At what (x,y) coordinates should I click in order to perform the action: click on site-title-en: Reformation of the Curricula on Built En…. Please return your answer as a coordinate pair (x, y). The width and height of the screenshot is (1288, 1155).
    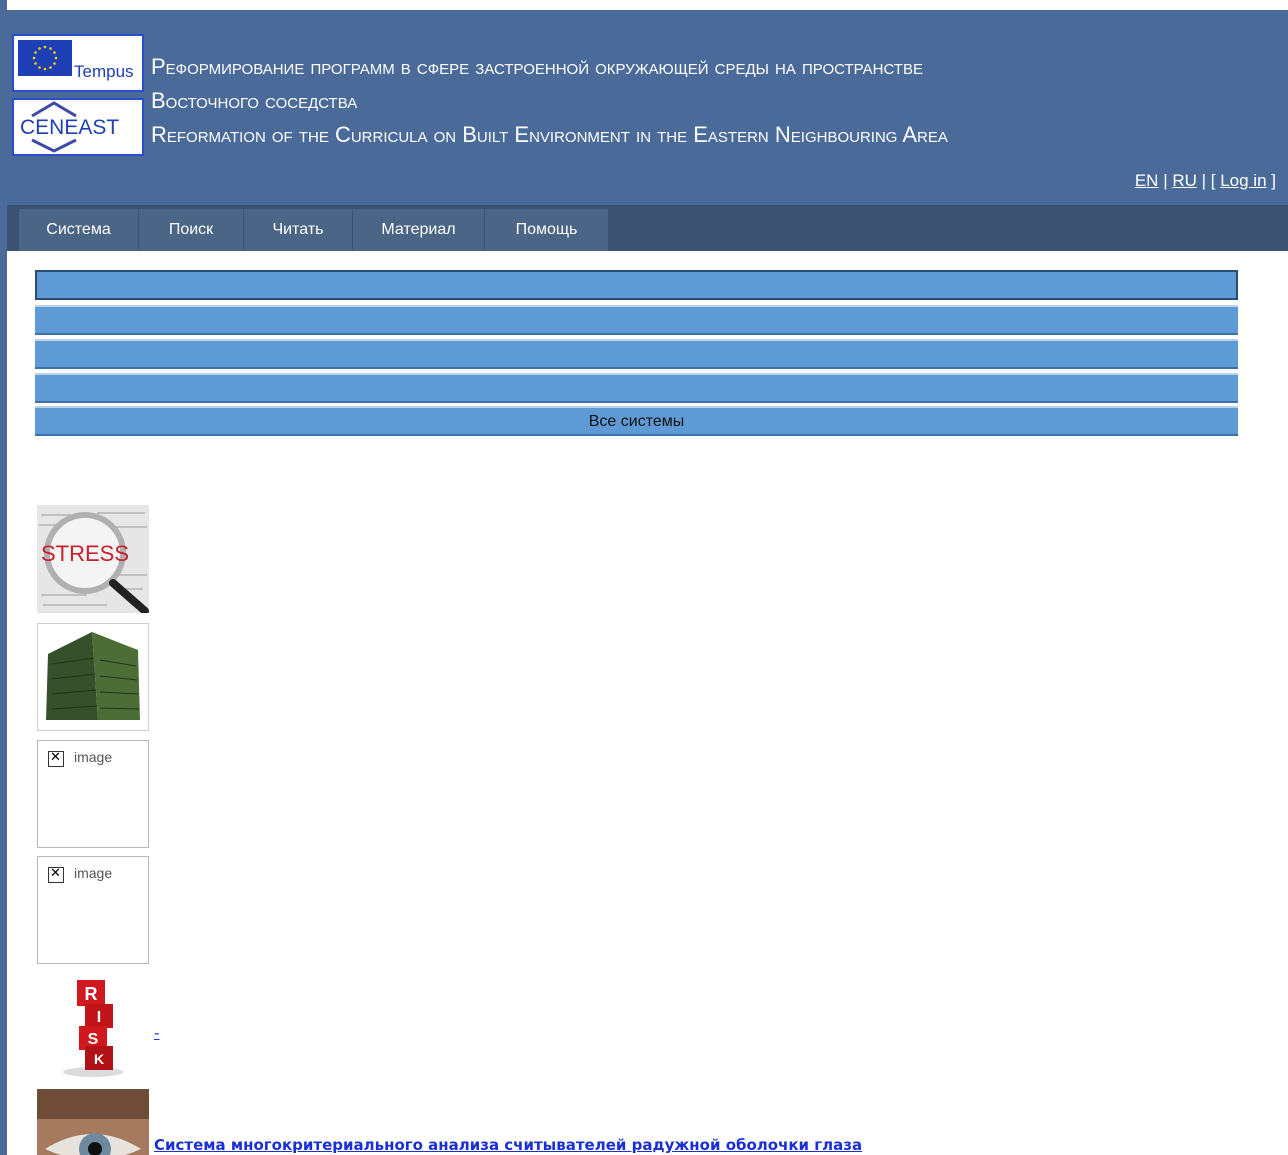
    Looking at the image, I should click on (549, 134).